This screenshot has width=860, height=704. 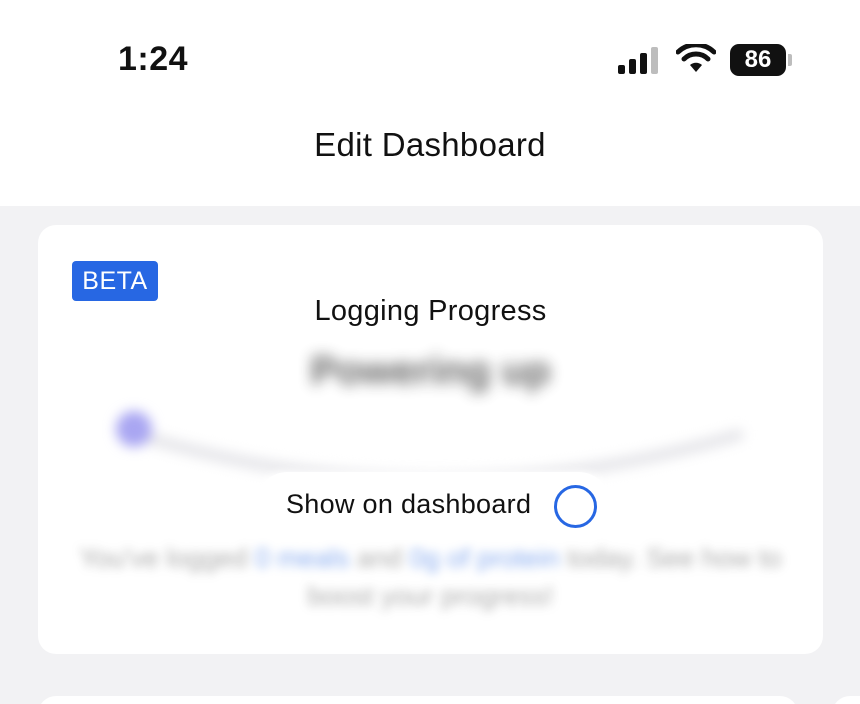 I want to click on next-card-edge, so click(x=846, y=700).